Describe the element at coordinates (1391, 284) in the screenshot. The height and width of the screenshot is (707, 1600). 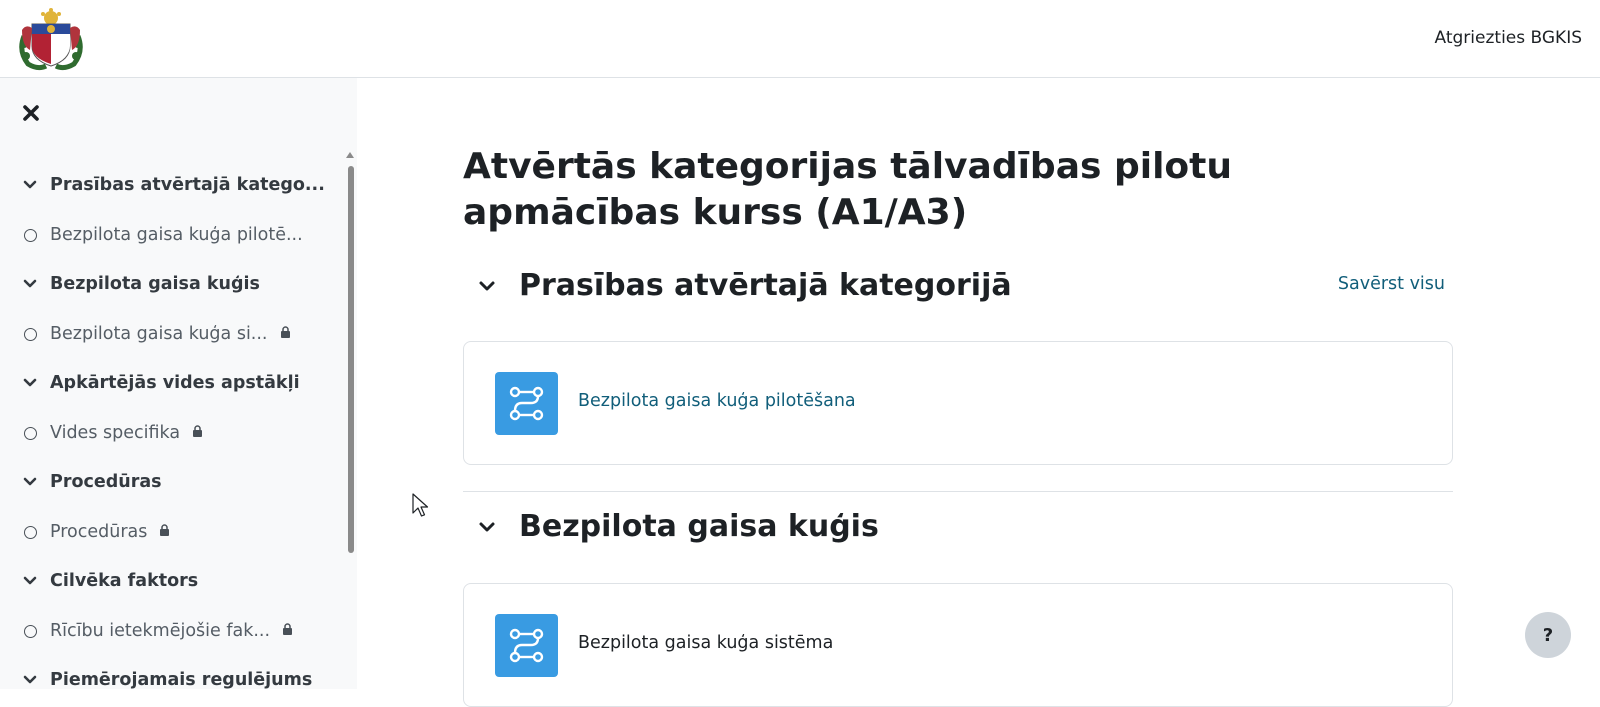
I see `collapse-all-link: Savērst visu` at that location.